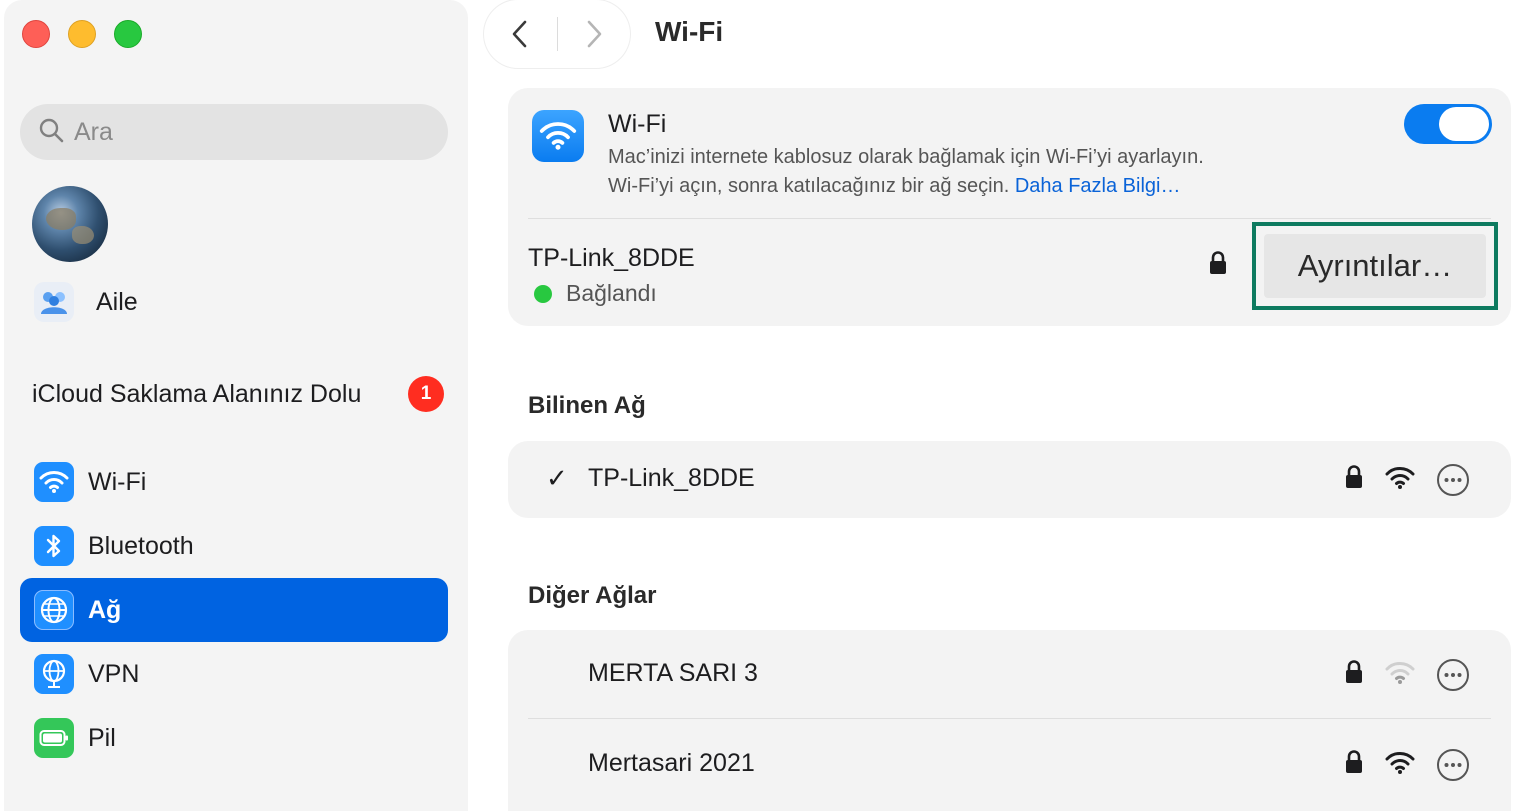 This screenshot has height=811, width=1531. Describe the element at coordinates (234, 674) in the screenshot. I see `sidebar-item-vpn: VPN` at that location.